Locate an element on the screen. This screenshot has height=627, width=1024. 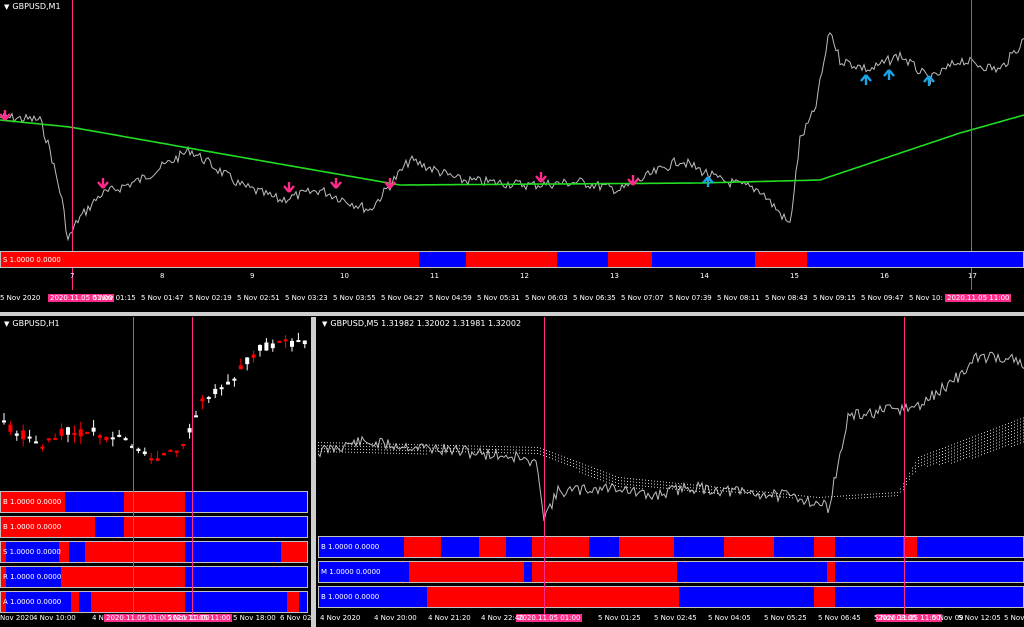
top-vertical-marker-left is located at coordinates (72, 145).